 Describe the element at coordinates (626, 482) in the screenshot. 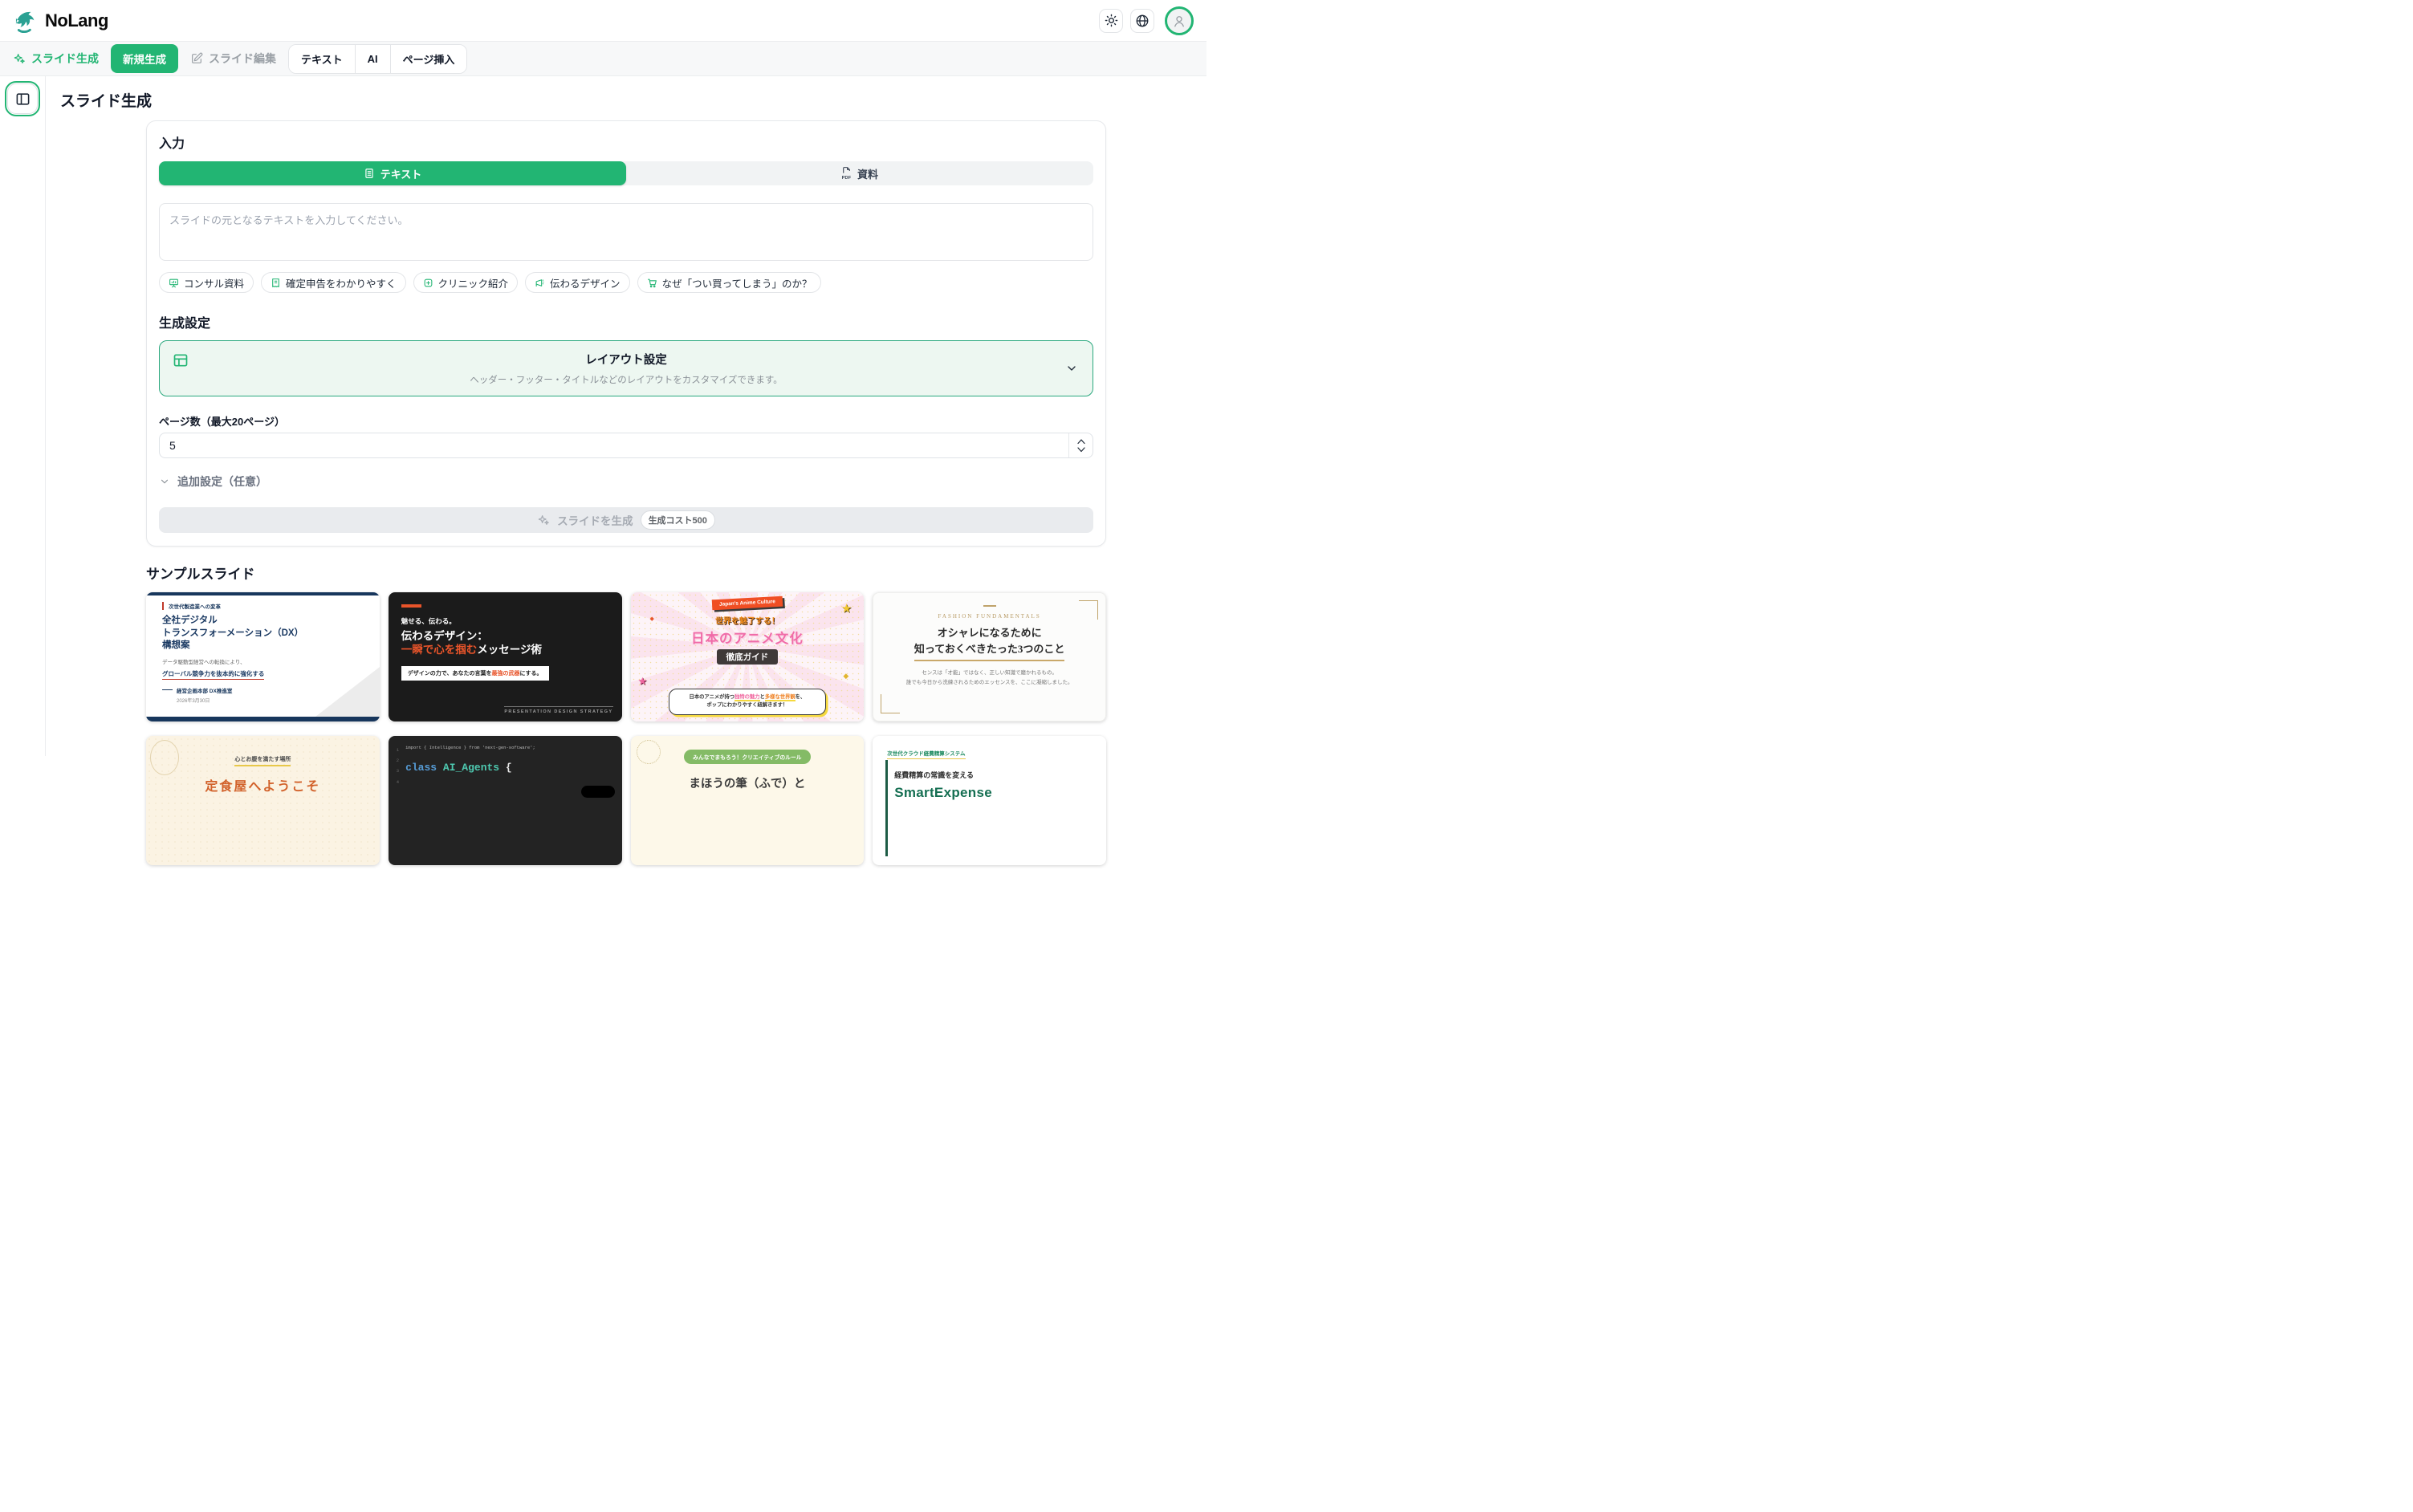

I see `additional-settings-toggle: 追加設定（任意）` at that location.